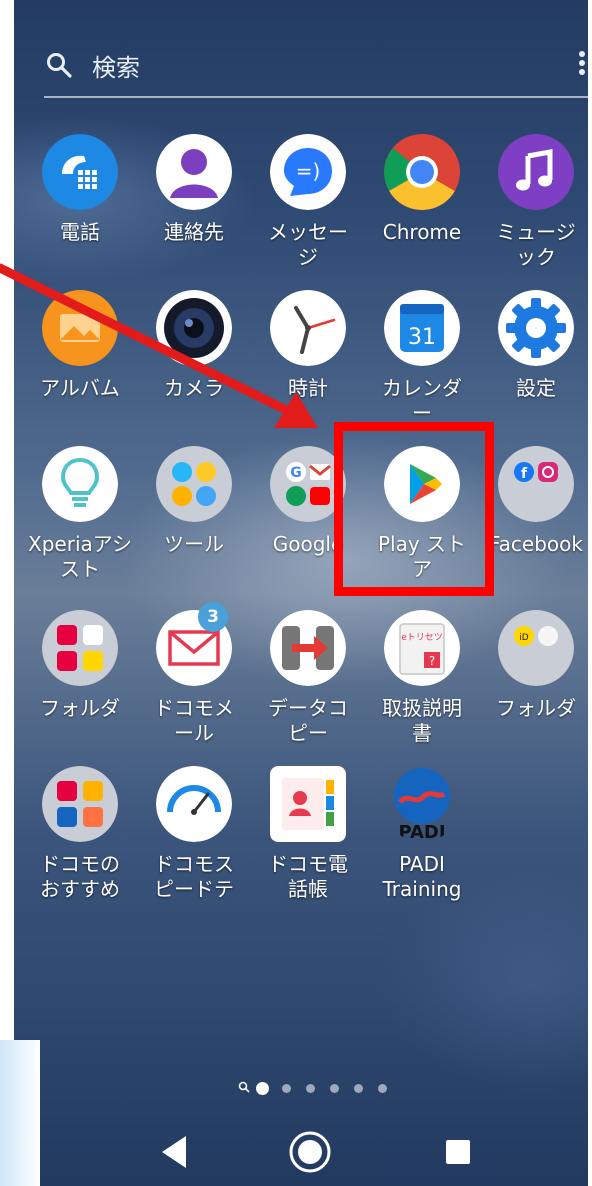 The width and height of the screenshot is (592, 1186). I want to click on app-label: Xperiaアシ スト, so click(80, 556).